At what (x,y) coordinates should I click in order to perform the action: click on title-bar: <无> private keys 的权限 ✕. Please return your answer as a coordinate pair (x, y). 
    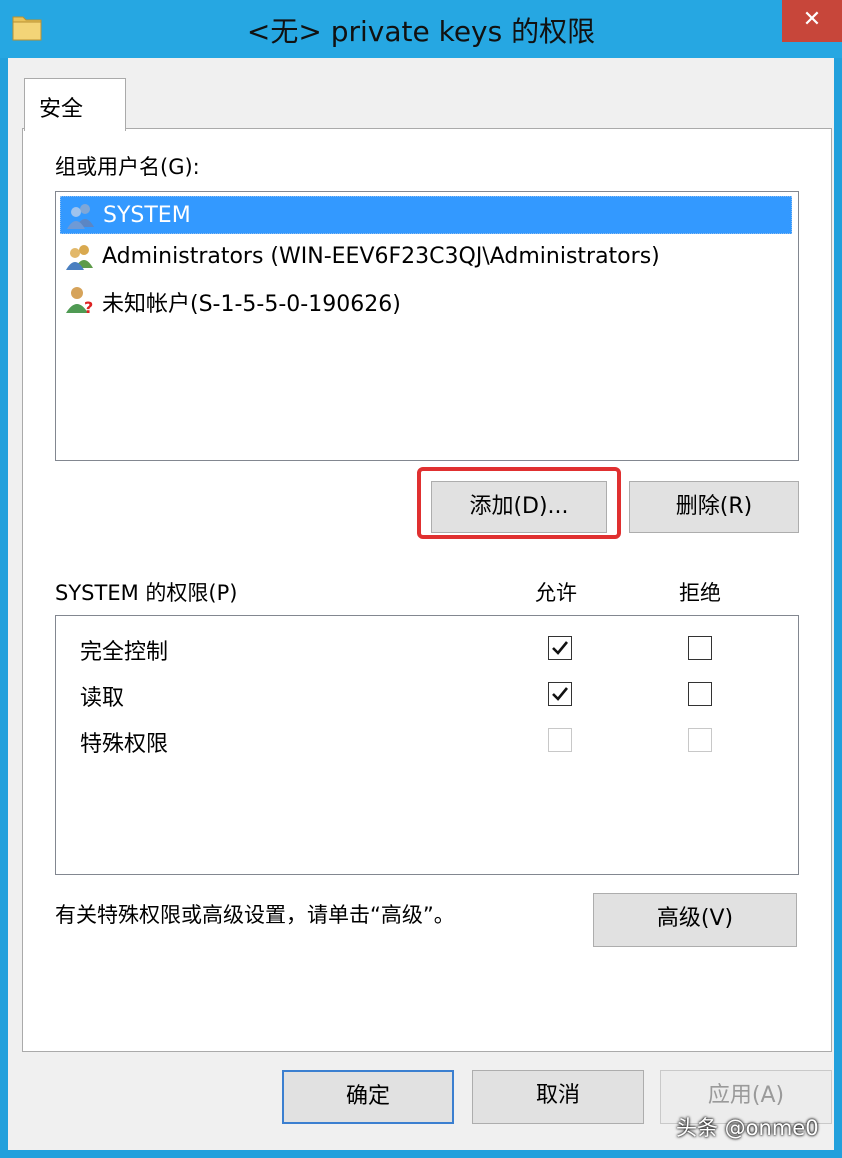
    Looking at the image, I should click on (421, 29).